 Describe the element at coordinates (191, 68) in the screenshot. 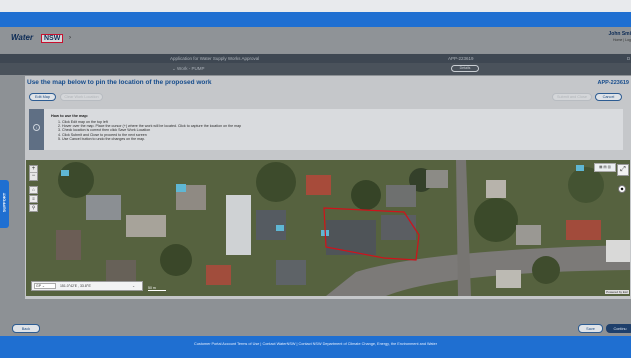

I see `work-label: Work - PUMP` at that location.